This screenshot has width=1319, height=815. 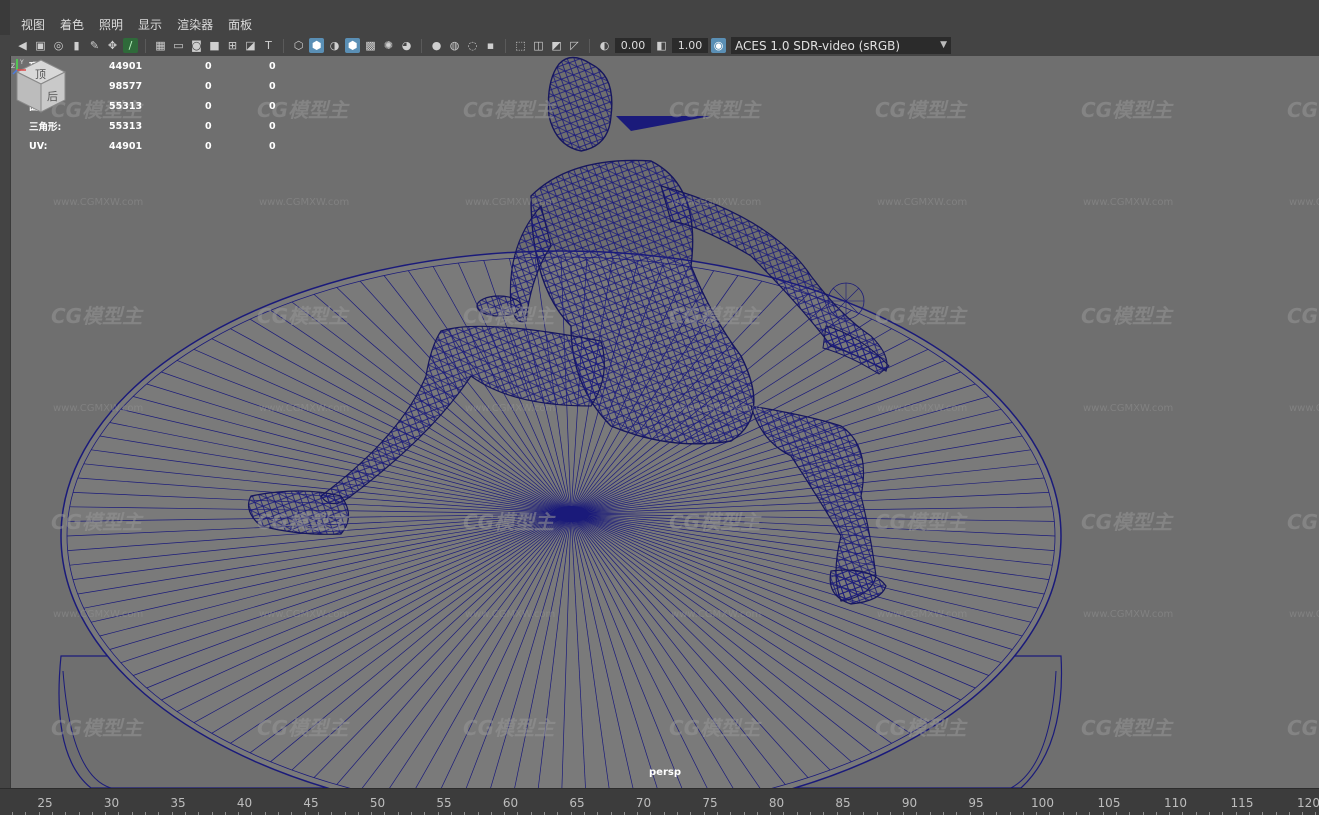 I want to click on wireframe-icon: ⬡, so click(x=298, y=45).